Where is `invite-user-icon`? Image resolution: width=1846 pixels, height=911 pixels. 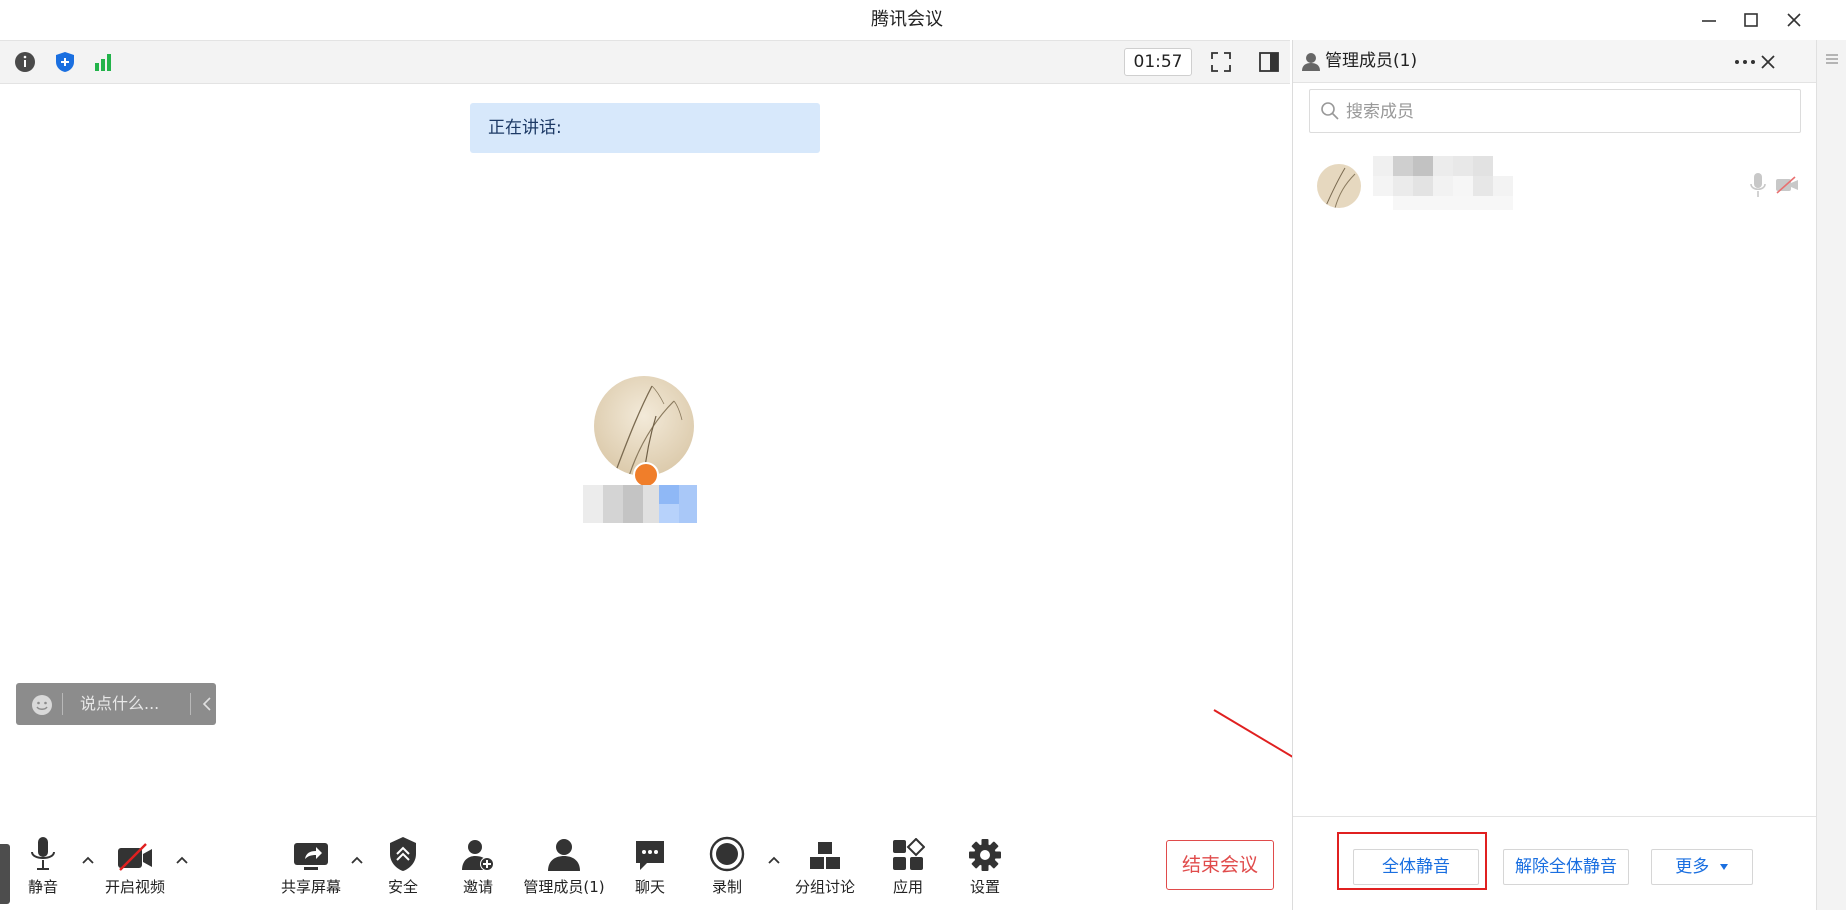 invite-user-icon is located at coordinates (478, 855).